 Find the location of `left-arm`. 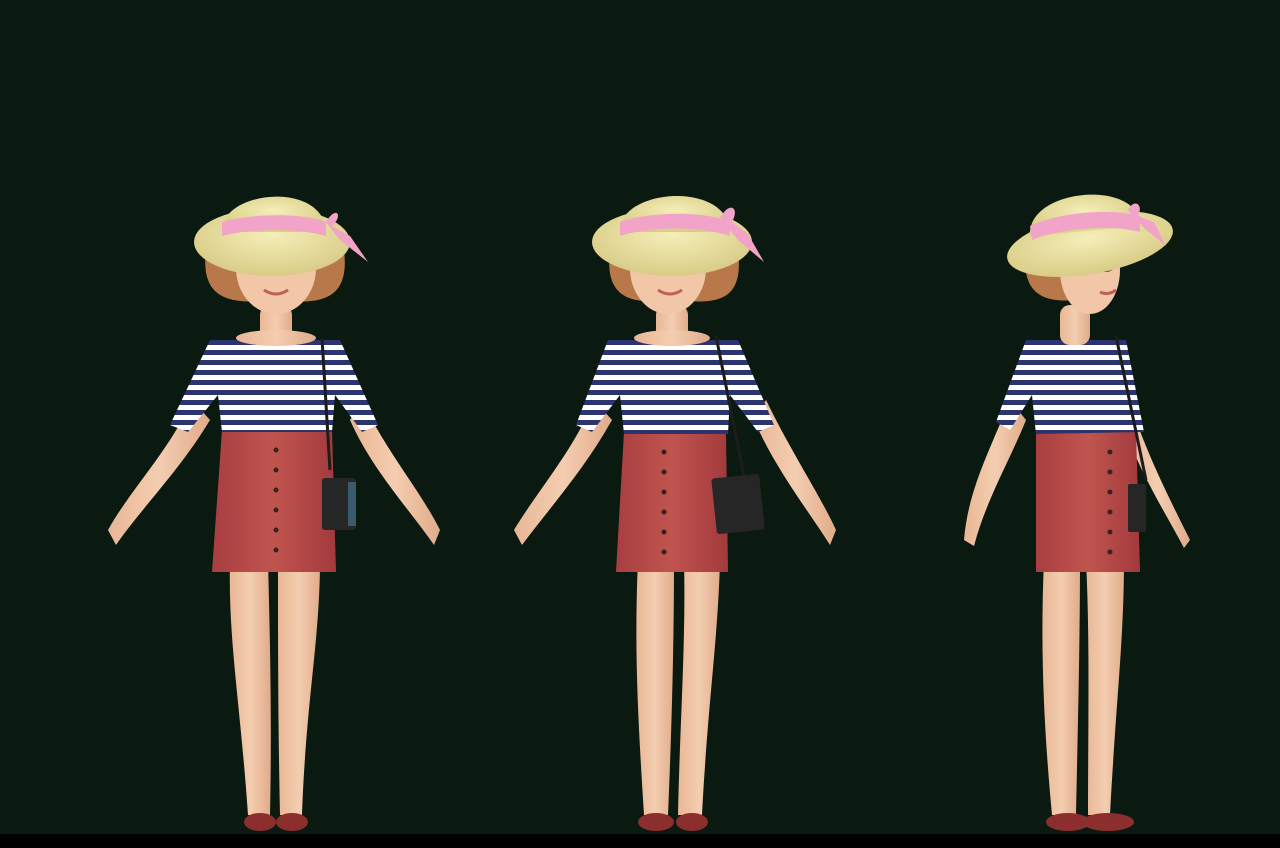

left-arm is located at coordinates (995, 473).